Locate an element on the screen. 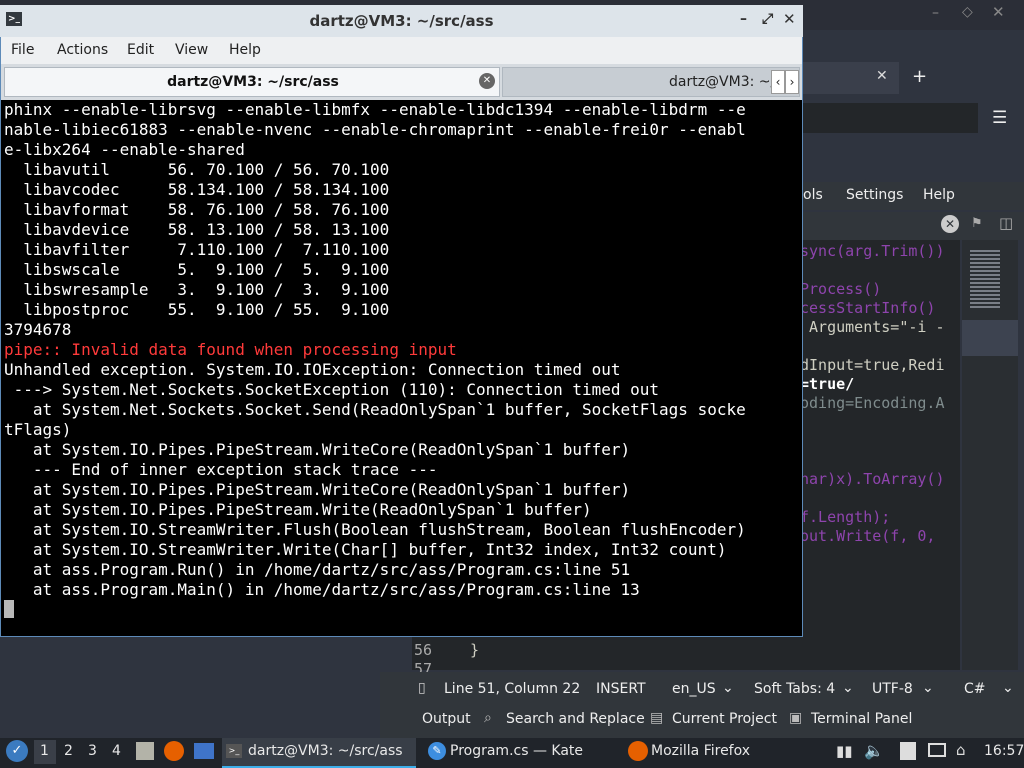  menu-file: File is located at coordinates (22, 50).